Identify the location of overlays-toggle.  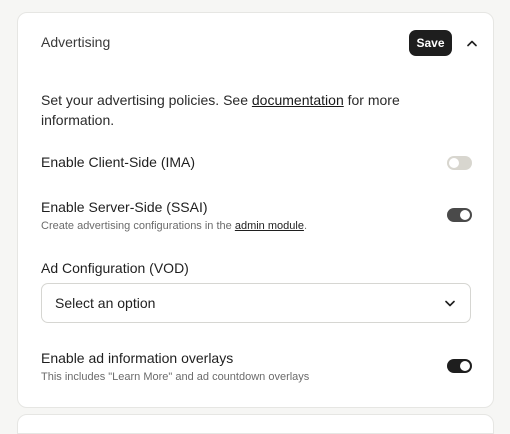
(459, 366).